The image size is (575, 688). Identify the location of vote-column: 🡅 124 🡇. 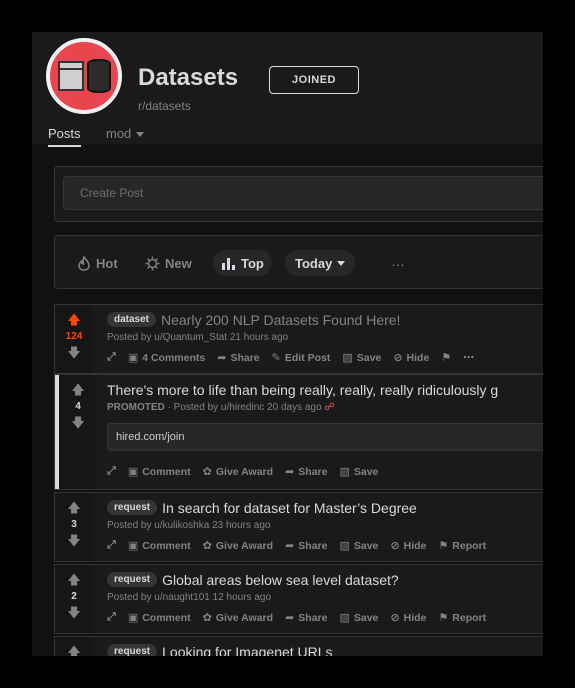
(74, 339).